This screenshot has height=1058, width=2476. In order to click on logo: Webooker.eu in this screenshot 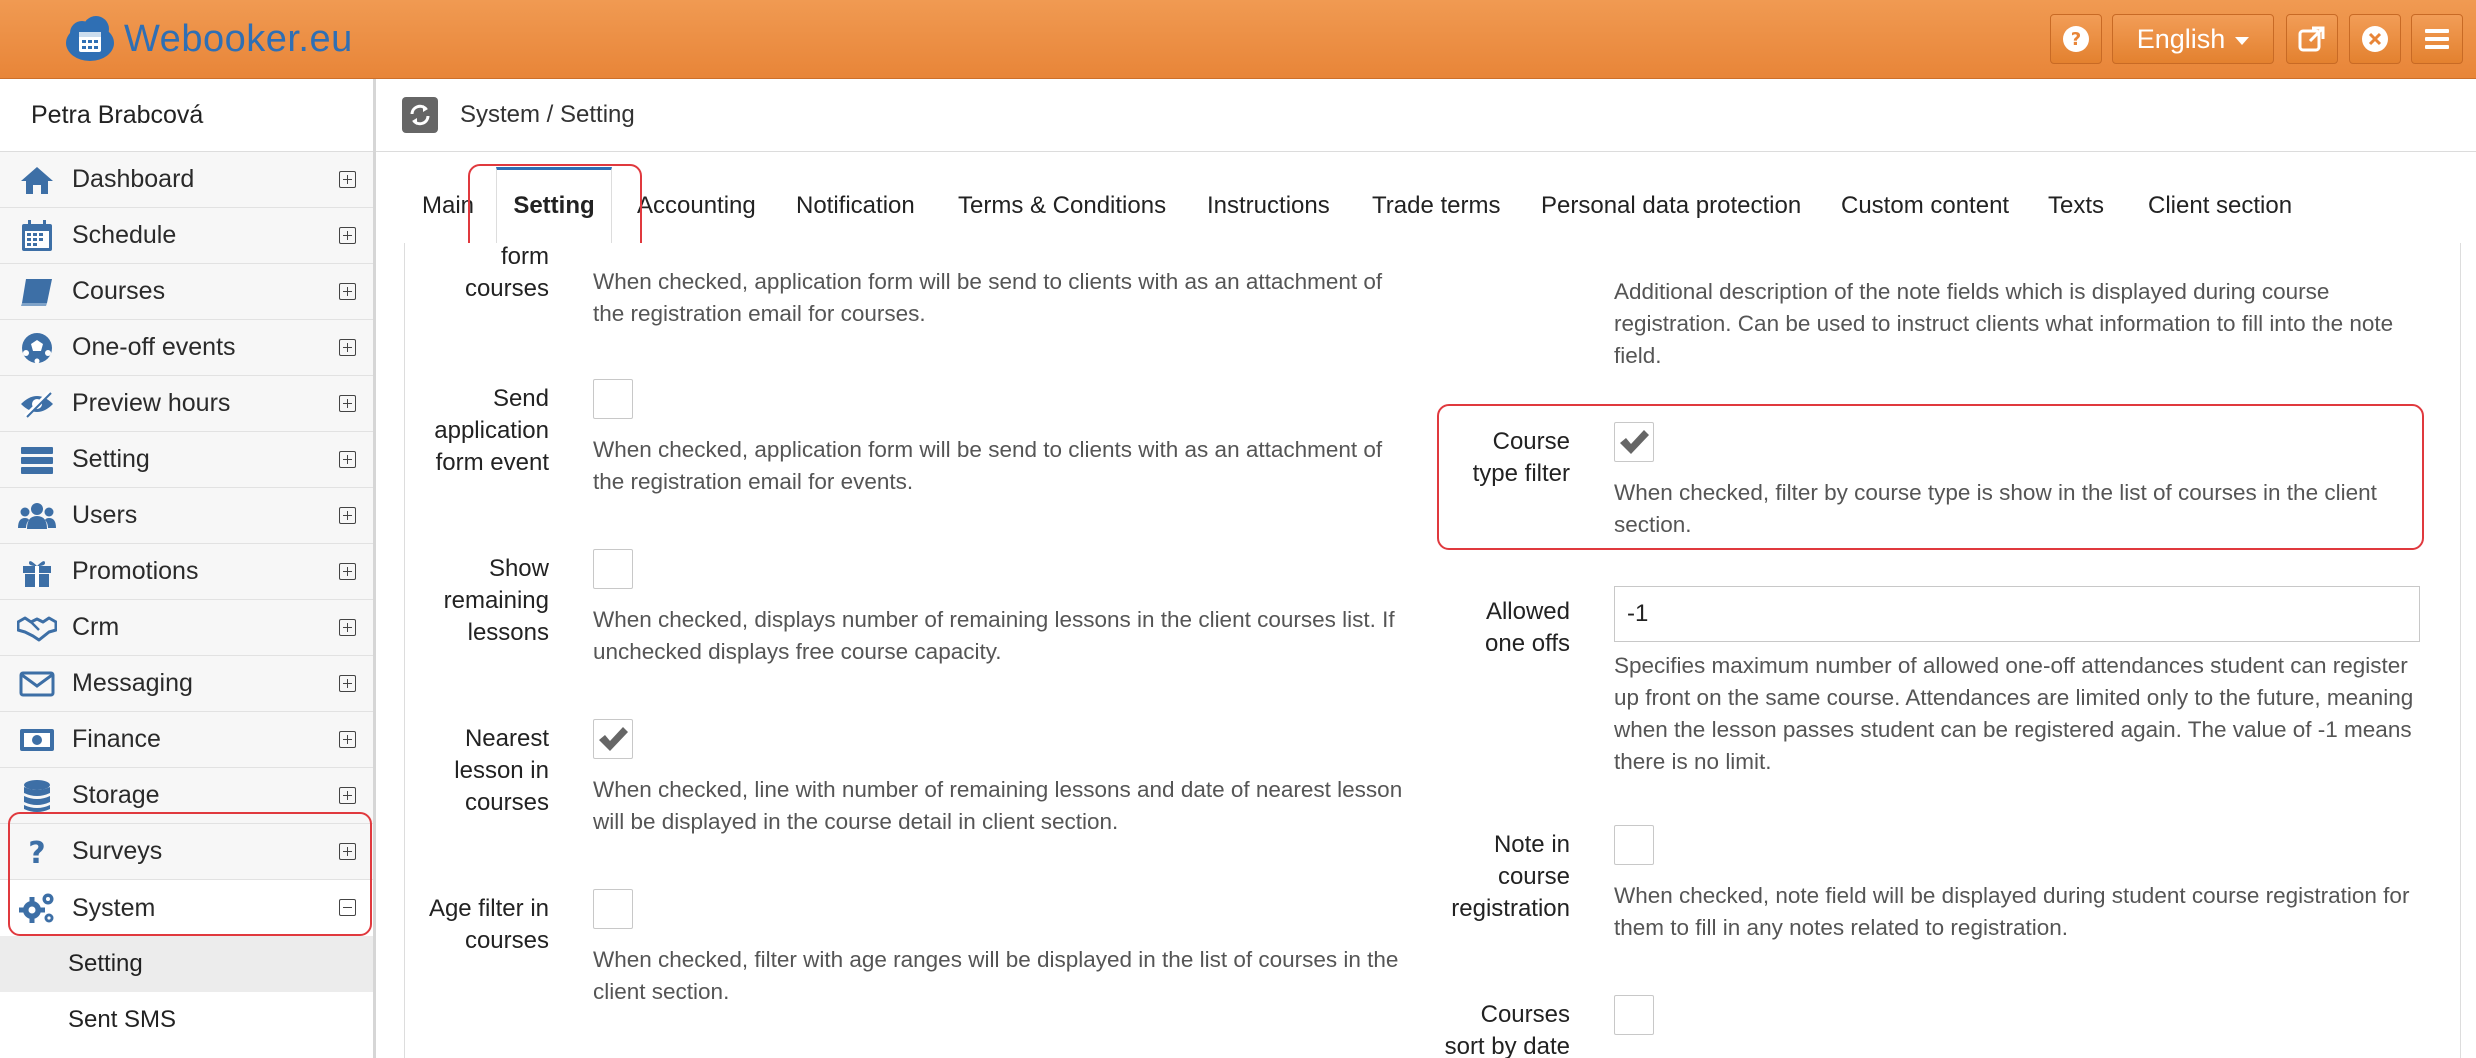, I will do `click(207, 39)`.